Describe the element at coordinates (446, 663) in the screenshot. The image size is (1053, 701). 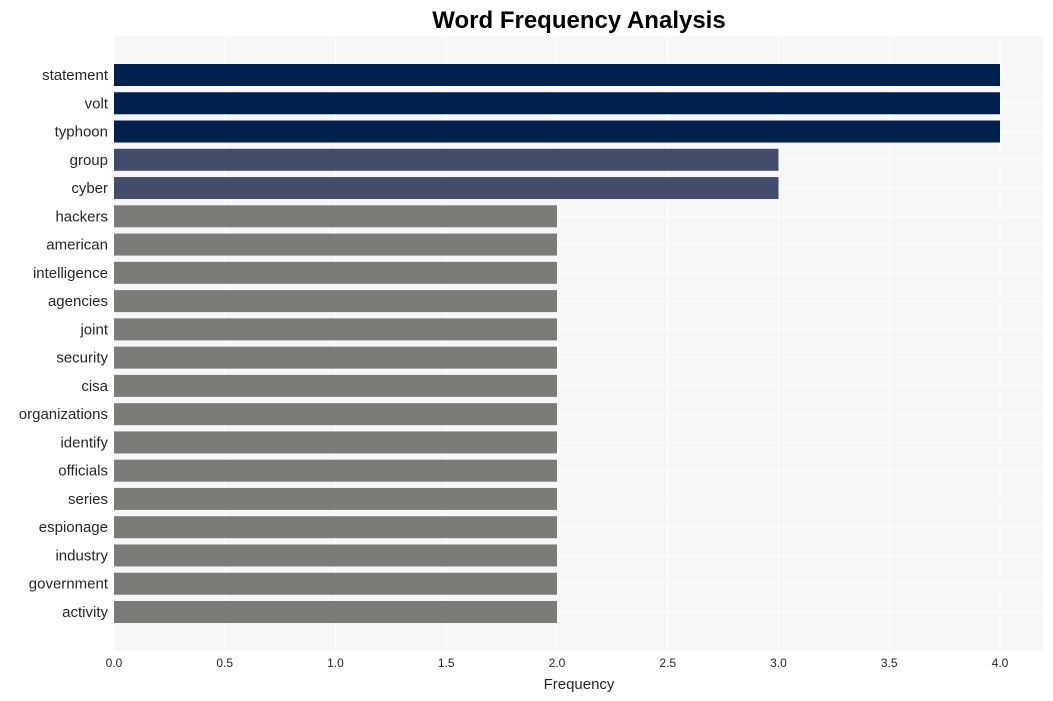
I see `x-tick-label: 1.5` at that location.